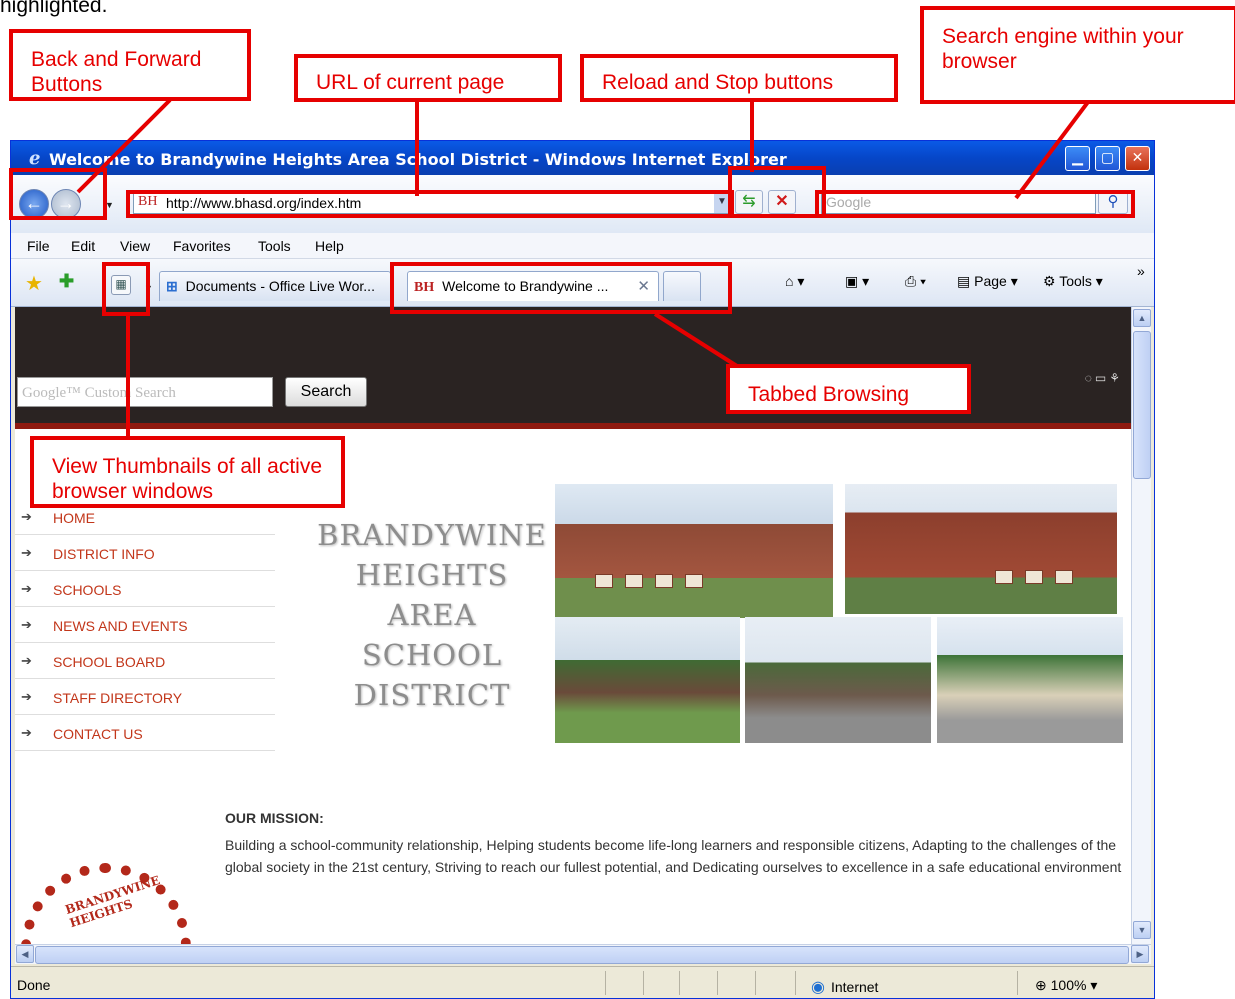  What do you see at coordinates (66, 204) in the screenshot?
I see `forward-button: →` at bounding box center [66, 204].